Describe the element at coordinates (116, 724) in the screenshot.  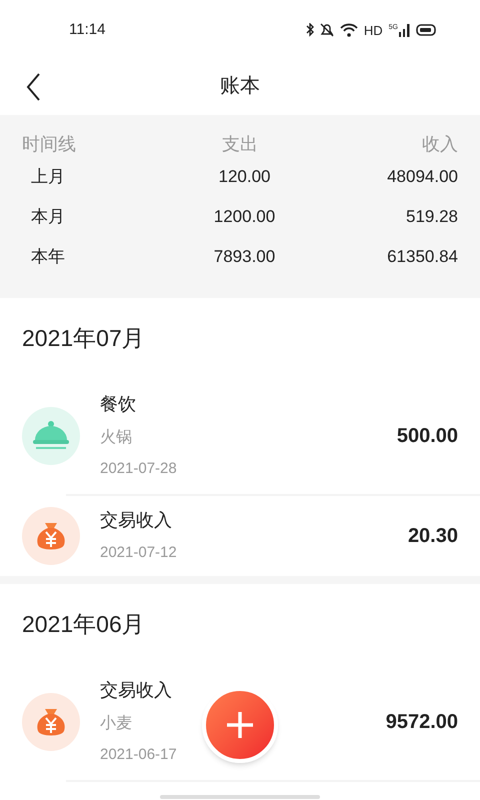
I see `note-text: 小麦` at that location.